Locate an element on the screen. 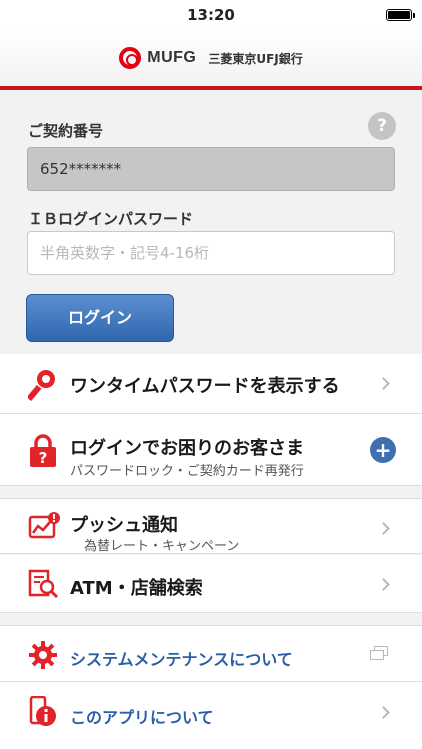 This screenshot has height=750, width=422. menu-item-label: ログインでお困りのお客さま is located at coordinates (187, 448).